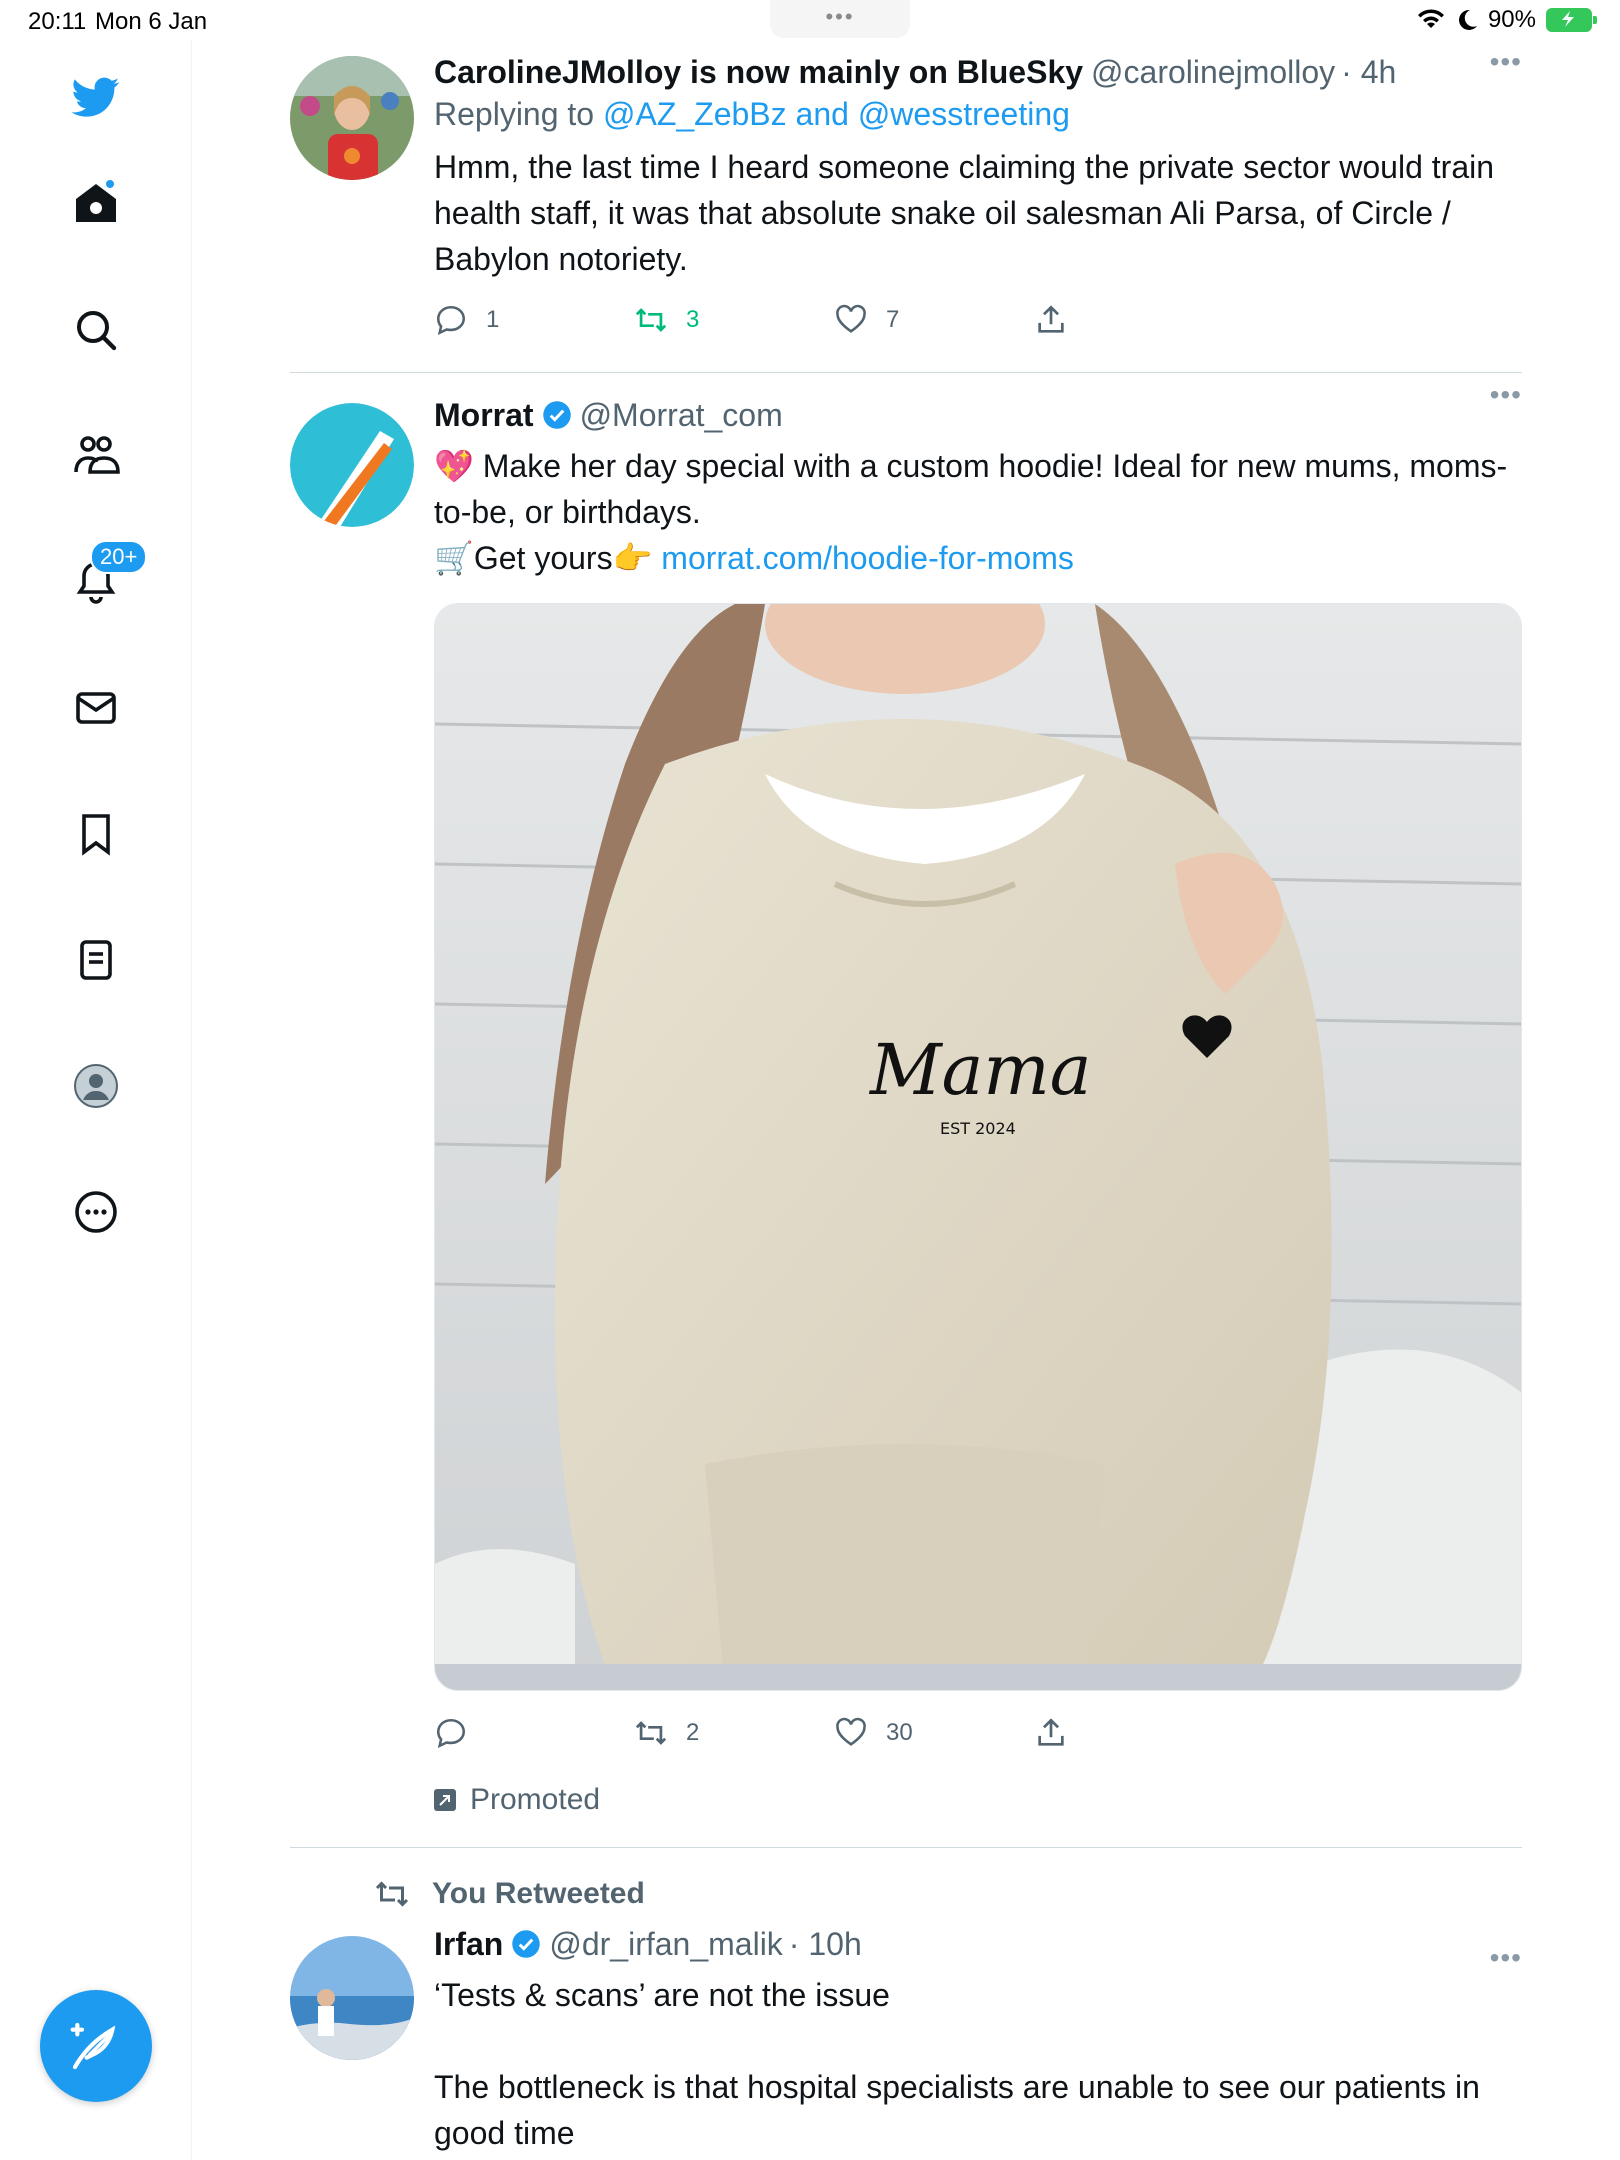 The image size is (1620, 2160). Describe the element at coordinates (96, 330) in the screenshot. I see `search-icon` at that location.